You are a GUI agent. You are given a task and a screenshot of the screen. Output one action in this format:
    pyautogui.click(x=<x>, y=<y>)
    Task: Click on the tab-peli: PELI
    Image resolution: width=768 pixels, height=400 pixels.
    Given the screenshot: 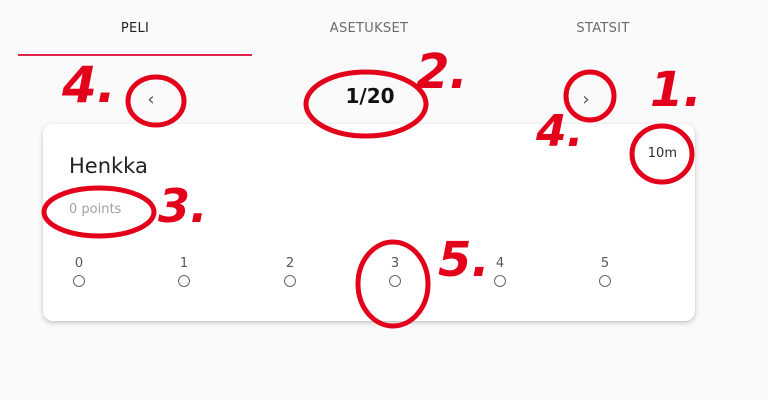 What is the action you would take?
    pyautogui.click(x=135, y=28)
    